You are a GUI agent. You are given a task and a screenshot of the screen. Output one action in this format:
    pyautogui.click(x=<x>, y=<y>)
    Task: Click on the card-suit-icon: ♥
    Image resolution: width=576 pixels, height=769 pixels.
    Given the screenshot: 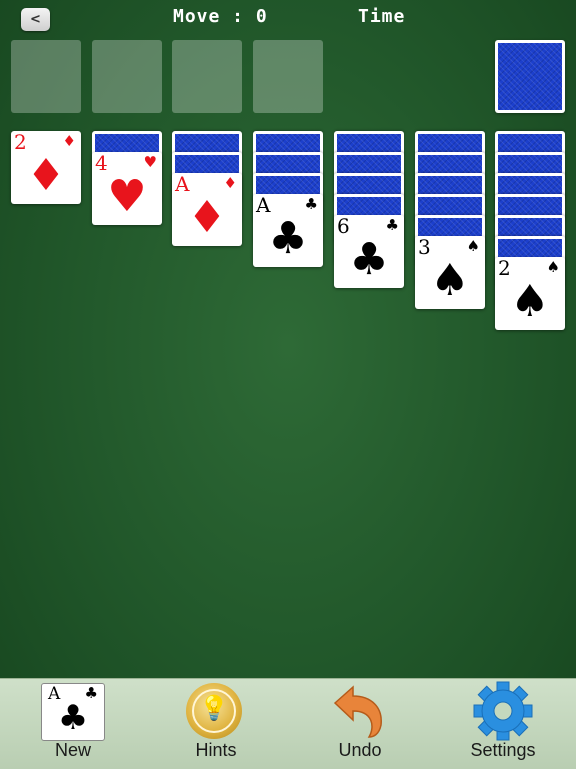 What is the action you would take?
    pyautogui.click(x=150, y=162)
    